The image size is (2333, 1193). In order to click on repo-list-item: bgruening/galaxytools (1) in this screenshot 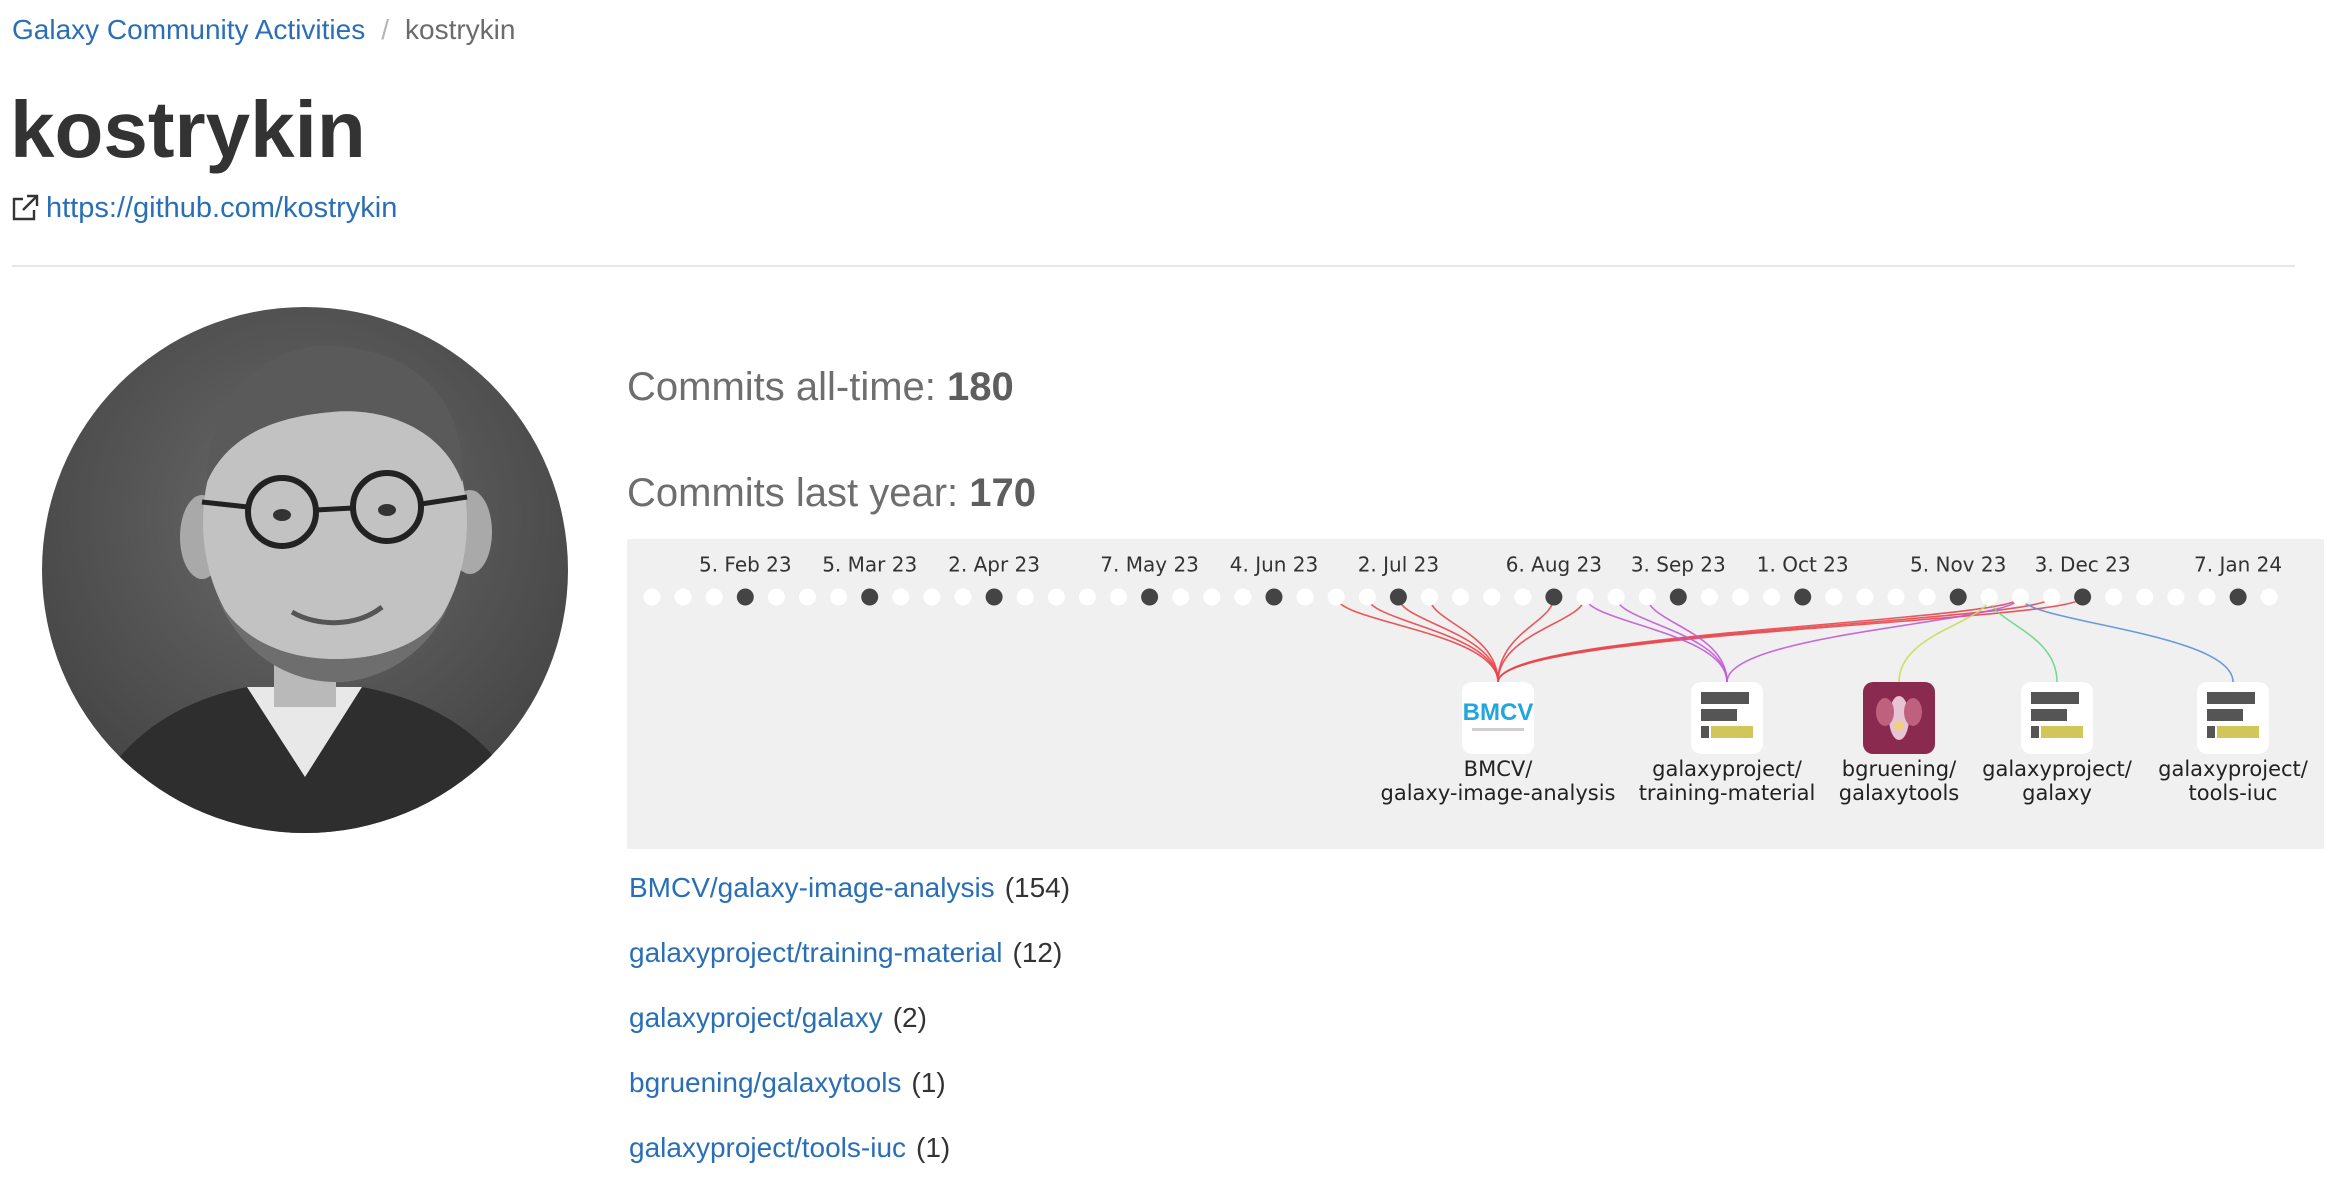, I will do `click(849, 1095)`.